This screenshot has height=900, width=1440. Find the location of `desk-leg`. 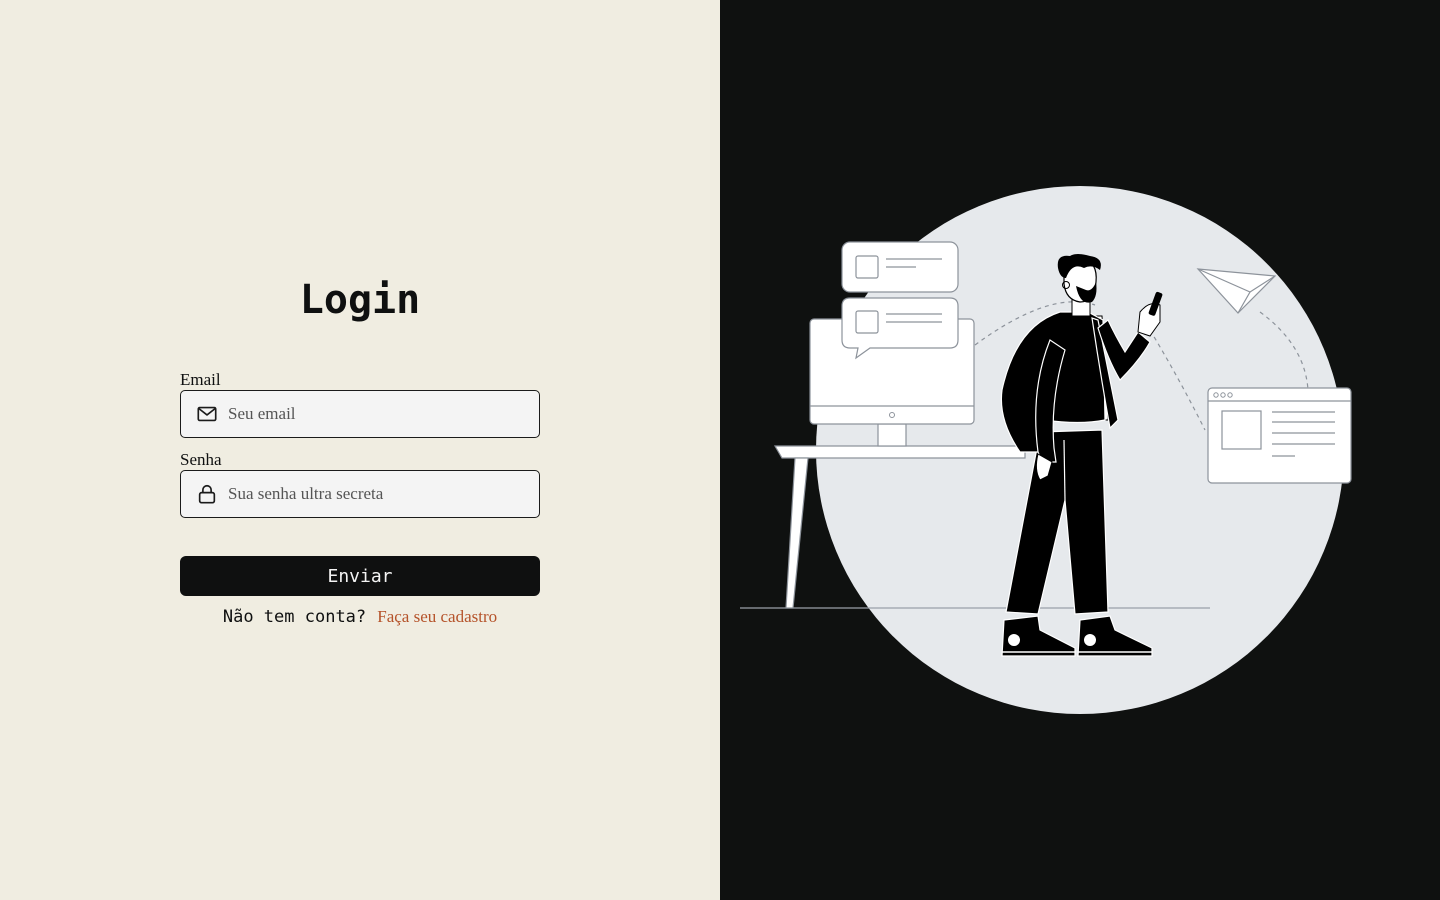

desk-leg is located at coordinates (797, 533).